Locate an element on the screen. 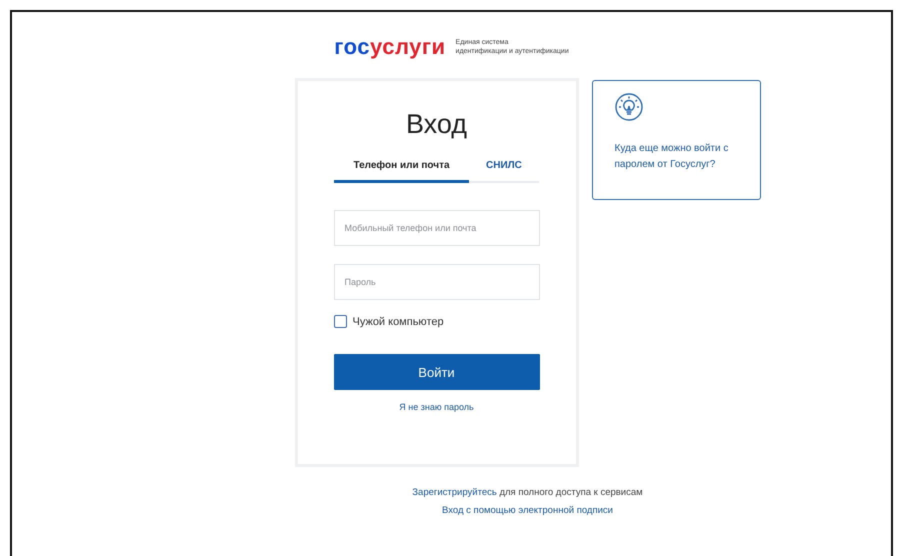 Image resolution: width=905 pixels, height=556 pixels. password-field: Пароль is located at coordinates (437, 282).